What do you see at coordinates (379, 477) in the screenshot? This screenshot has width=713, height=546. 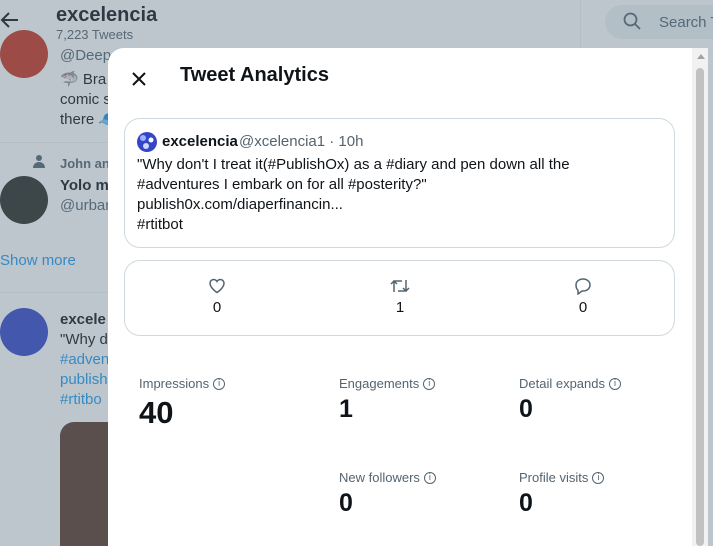 I see `metric-label: New followers` at bounding box center [379, 477].